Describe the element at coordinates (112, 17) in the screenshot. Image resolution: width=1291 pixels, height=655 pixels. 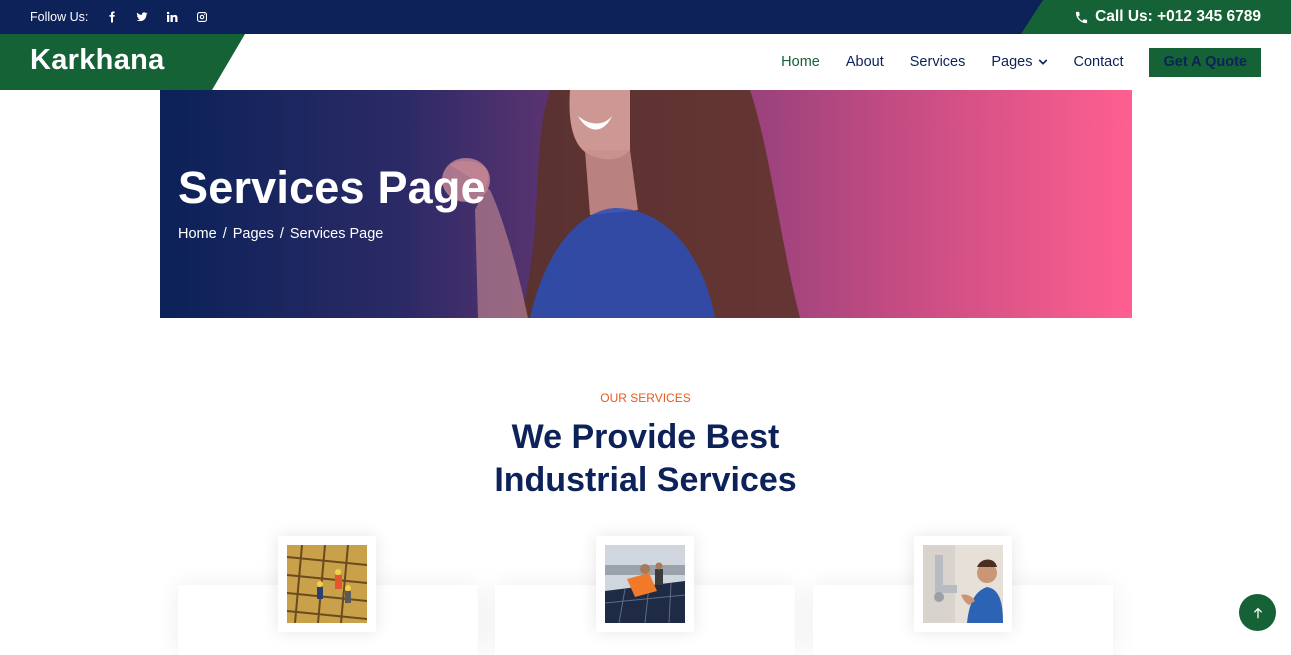
I see `facebook-icon` at that location.